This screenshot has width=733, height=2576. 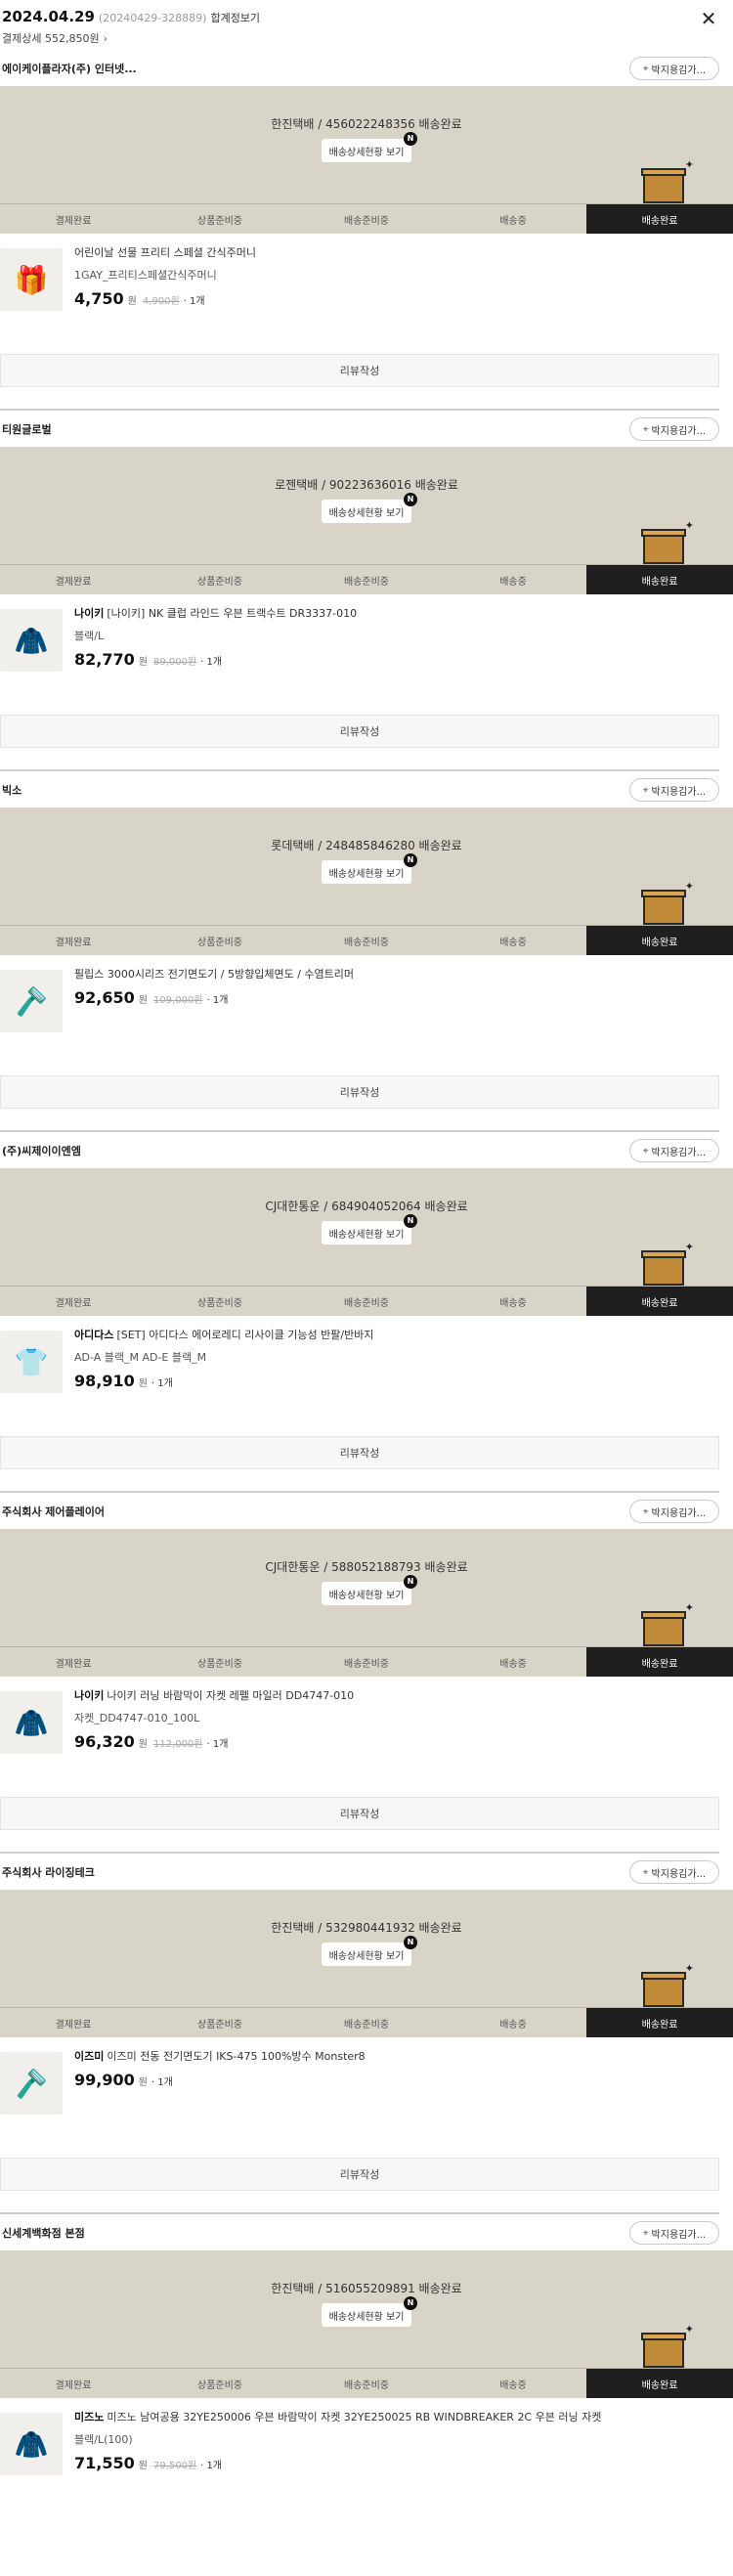 I want to click on product-price: 99,900, so click(x=104, y=2080).